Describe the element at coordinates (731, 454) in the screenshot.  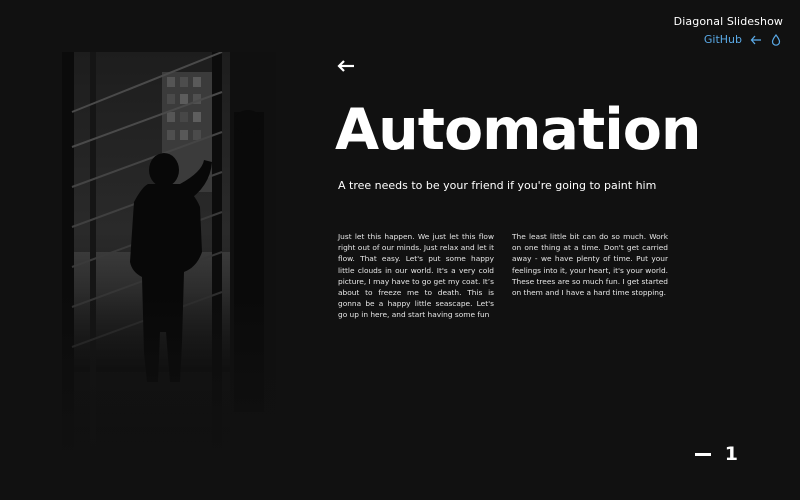
I see `slide-number: 1` at that location.